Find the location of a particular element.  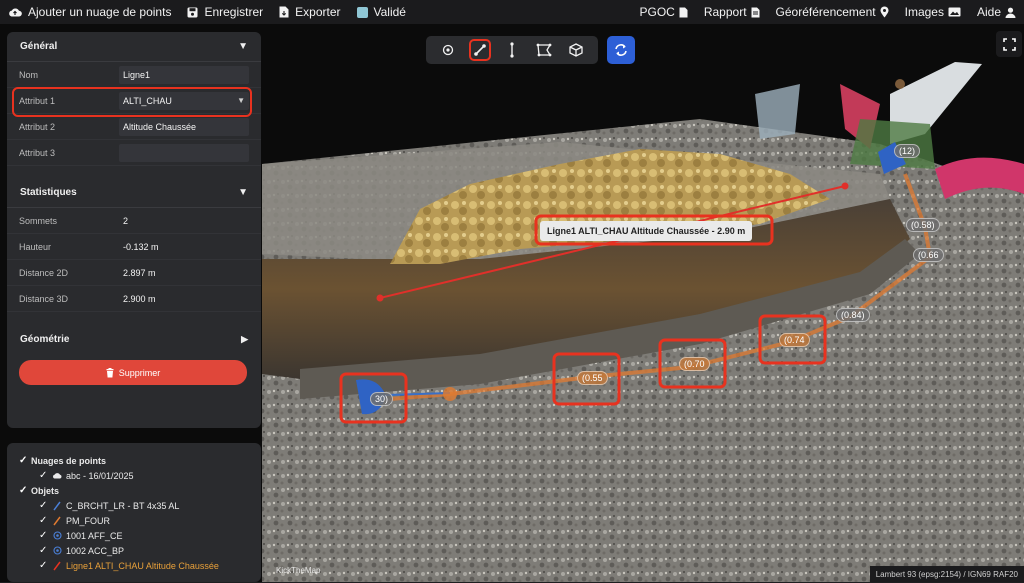

refresh-icon is located at coordinates (621, 50).